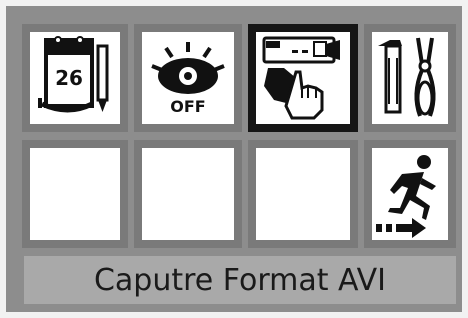 Image resolution: width=468 pixels, height=318 pixels. Describe the element at coordinates (187, 106) in the screenshot. I see `off-label: OFF` at that location.